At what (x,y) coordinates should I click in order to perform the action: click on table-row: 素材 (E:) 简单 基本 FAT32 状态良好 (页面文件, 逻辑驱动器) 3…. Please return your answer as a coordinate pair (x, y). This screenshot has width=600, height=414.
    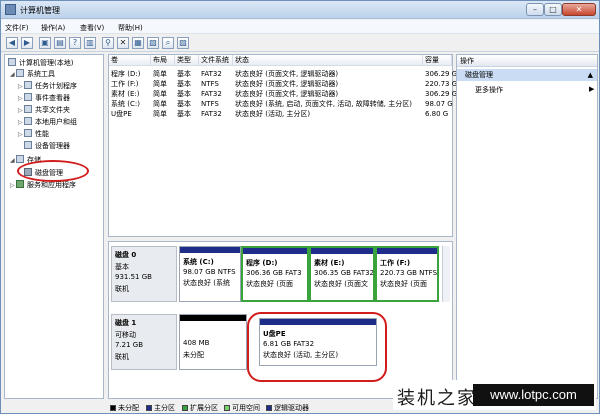
    Looking at the image, I should click on (283, 94).